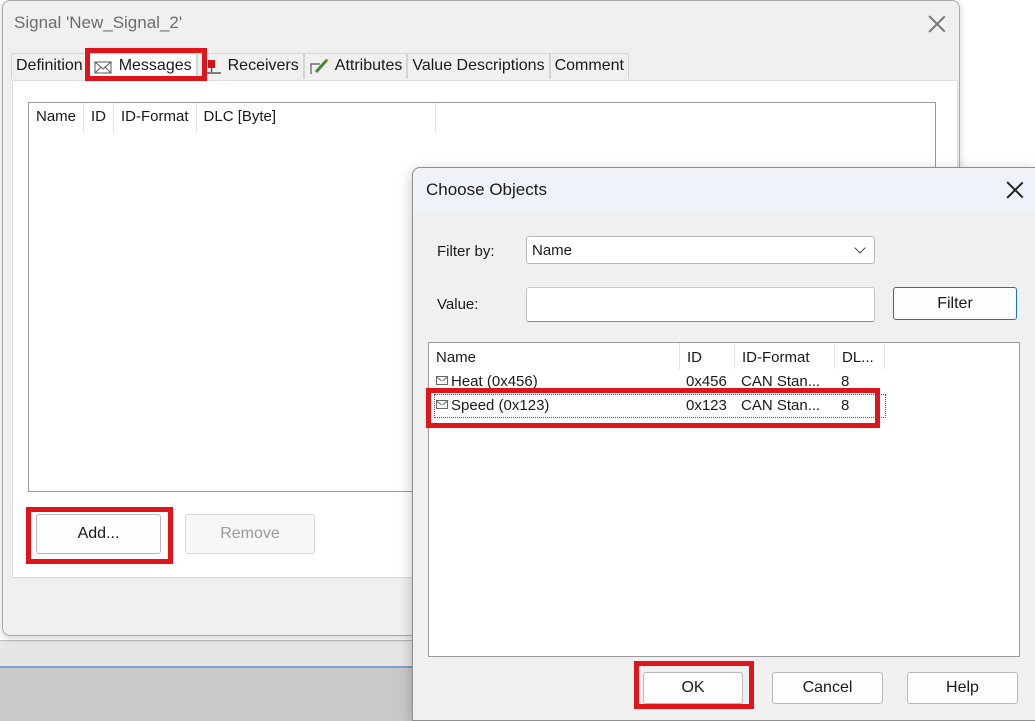  I want to click on cancel-button: Cancel, so click(827, 688).